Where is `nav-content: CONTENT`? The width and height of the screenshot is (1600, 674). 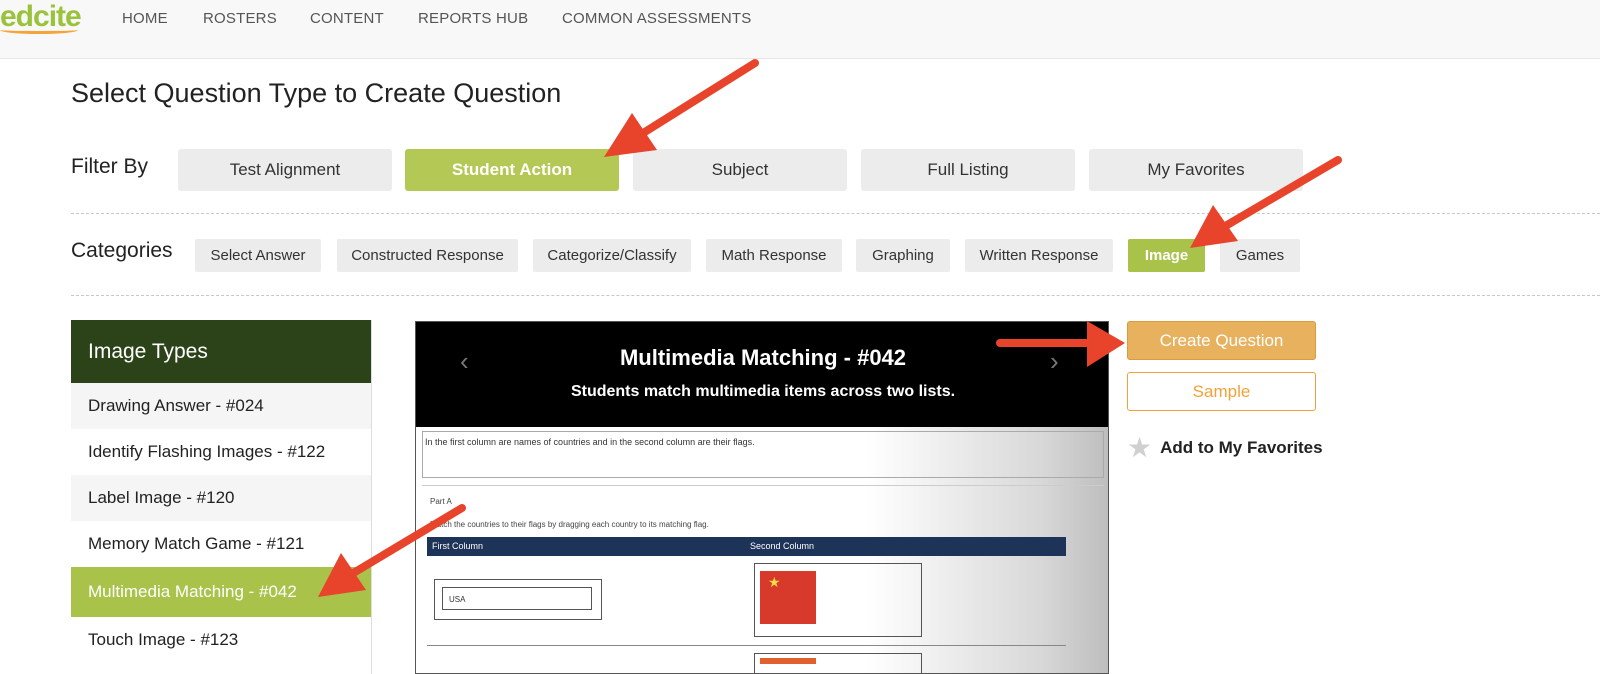 nav-content: CONTENT is located at coordinates (347, 18).